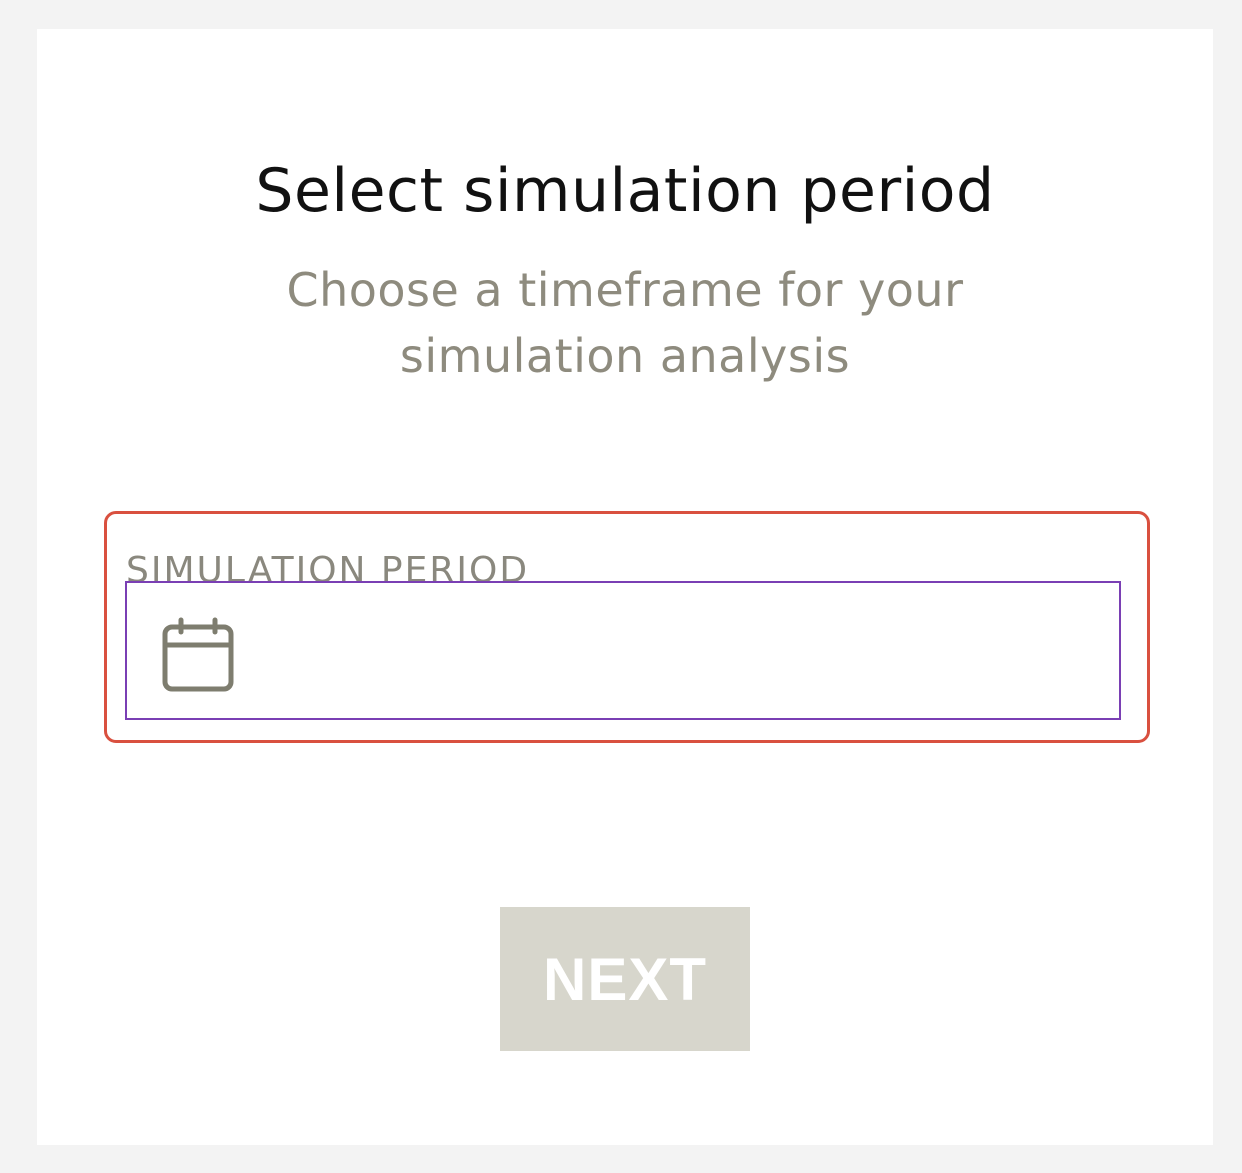  Describe the element at coordinates (625, 191) in the screenshot. I see `page-title: Select simulation period` at that location.